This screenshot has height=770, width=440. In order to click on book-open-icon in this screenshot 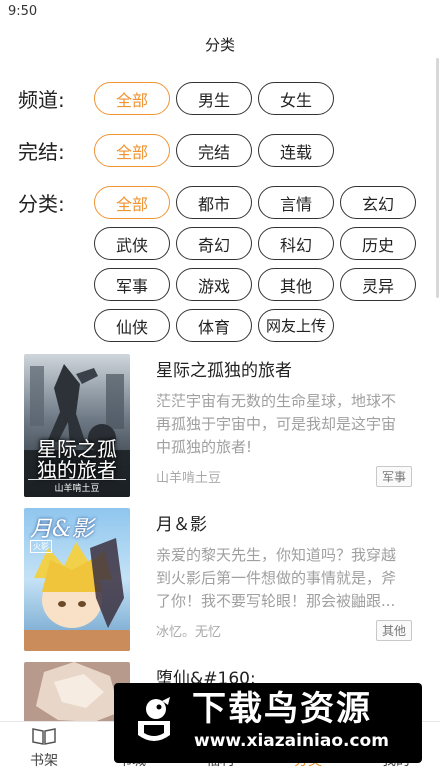, I will do `click(44, 736)`.